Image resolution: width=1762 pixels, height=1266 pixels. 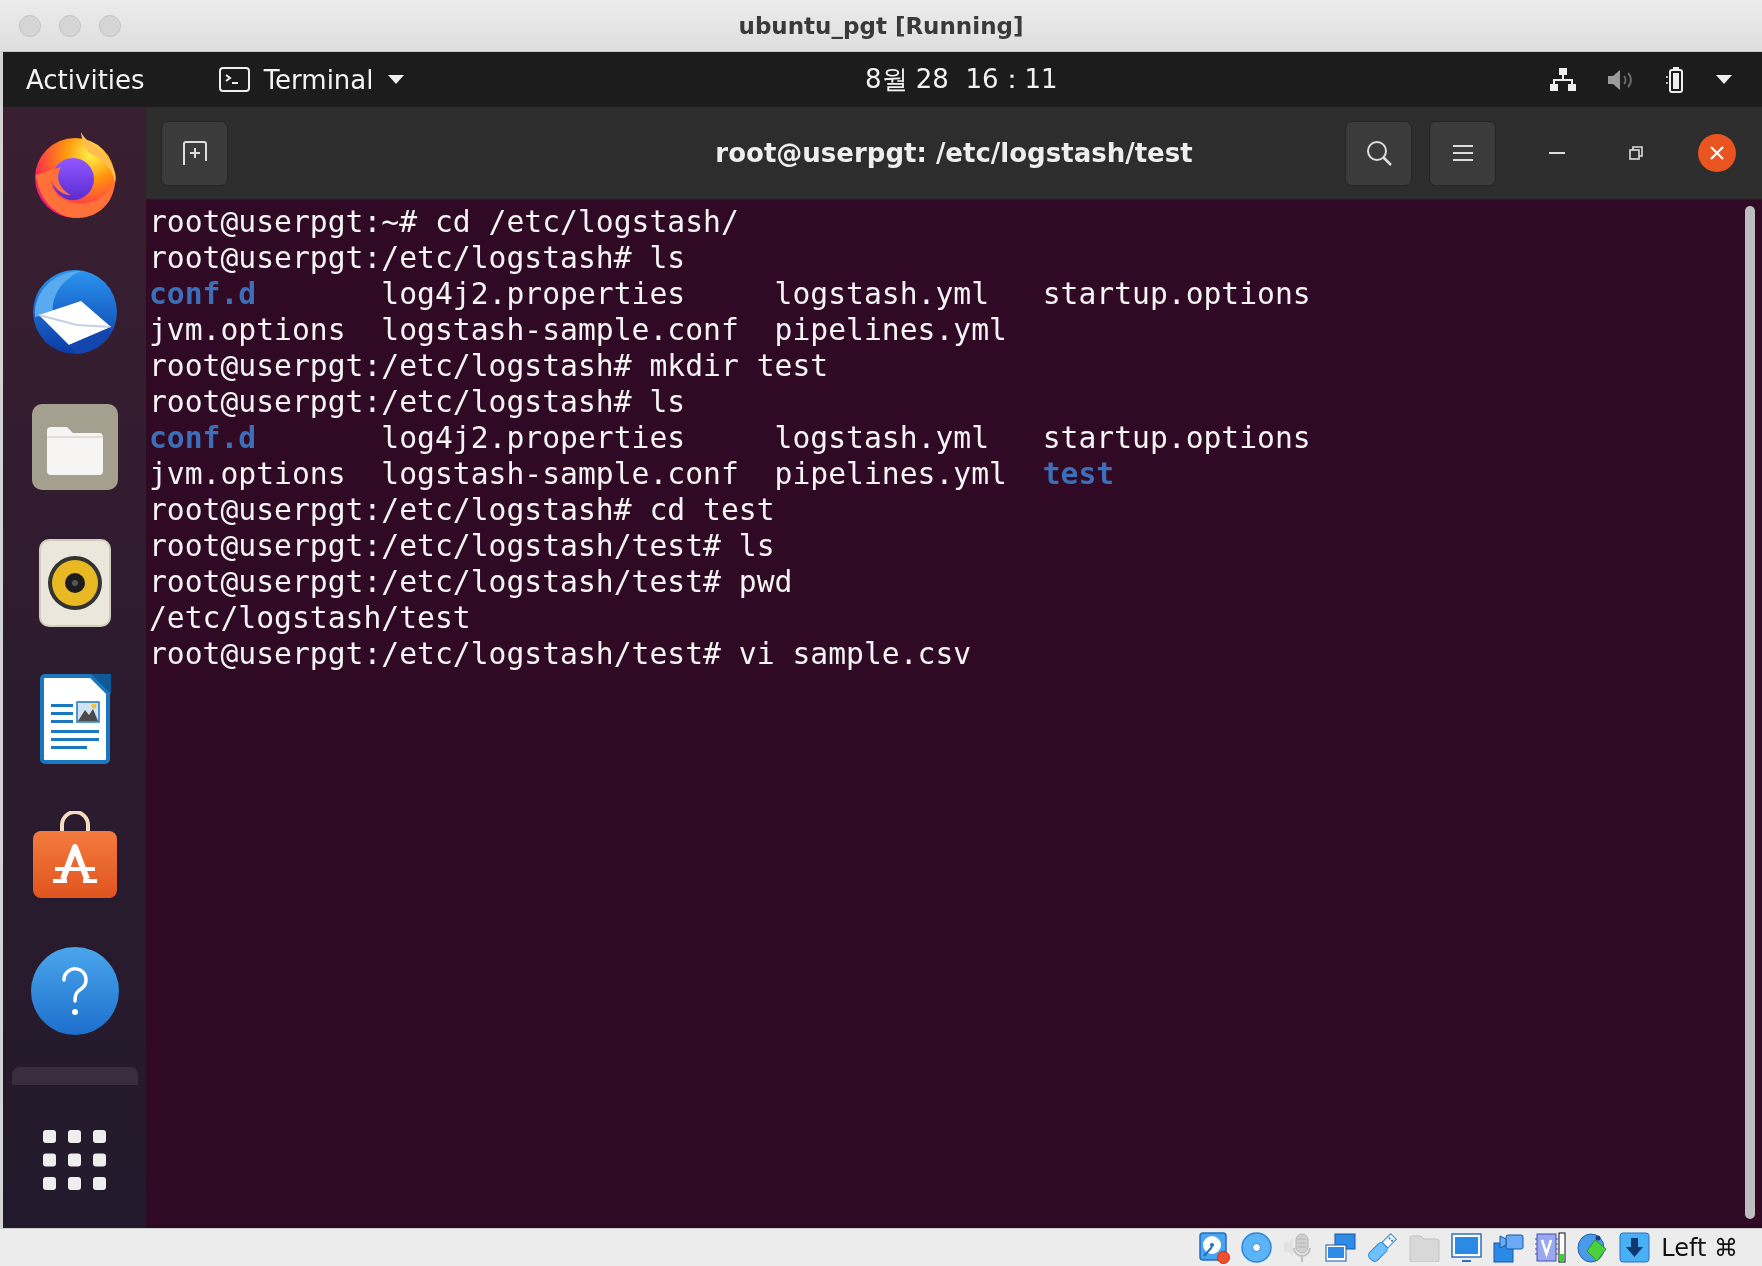 What do you see at coordinates (881, 25) in the screenshot?
I see `window-title: ubuntu_pgt [Running]` at bounding box center [881, 25].